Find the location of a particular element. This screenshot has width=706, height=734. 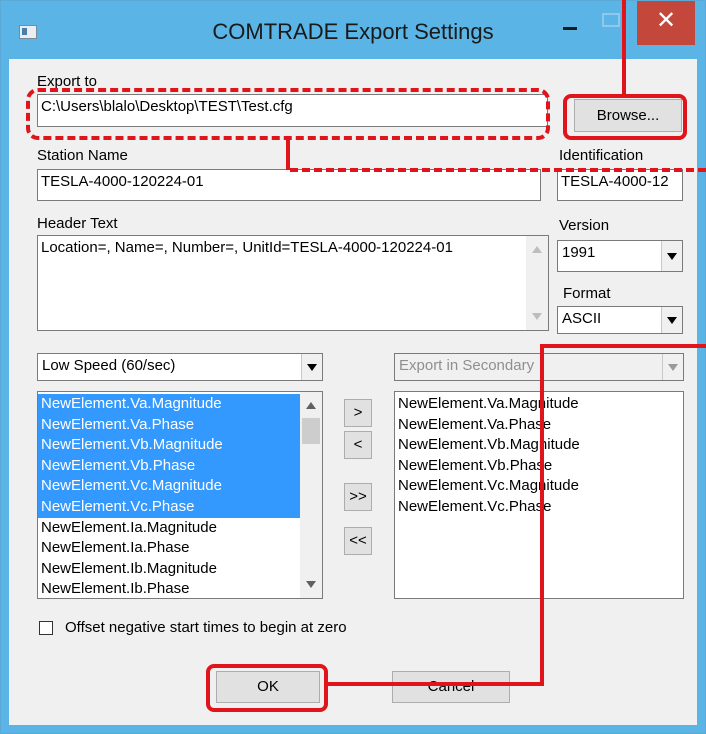

secondary-select: Export in Secondary is located at coordinates (539, 367).